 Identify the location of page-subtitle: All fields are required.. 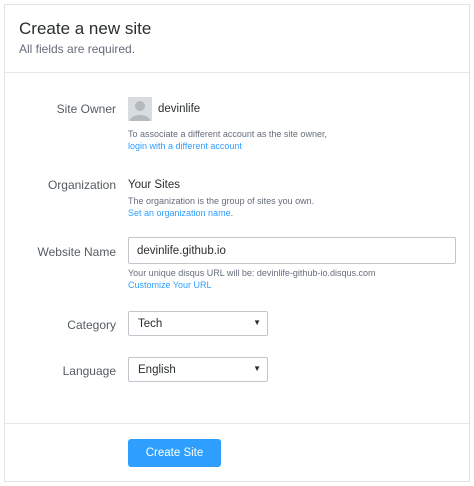
(77, 49).